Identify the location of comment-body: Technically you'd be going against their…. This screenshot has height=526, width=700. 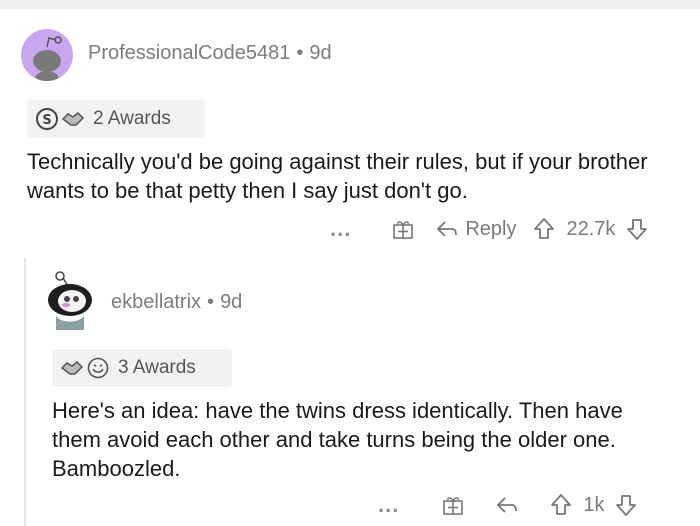
(337, 176).